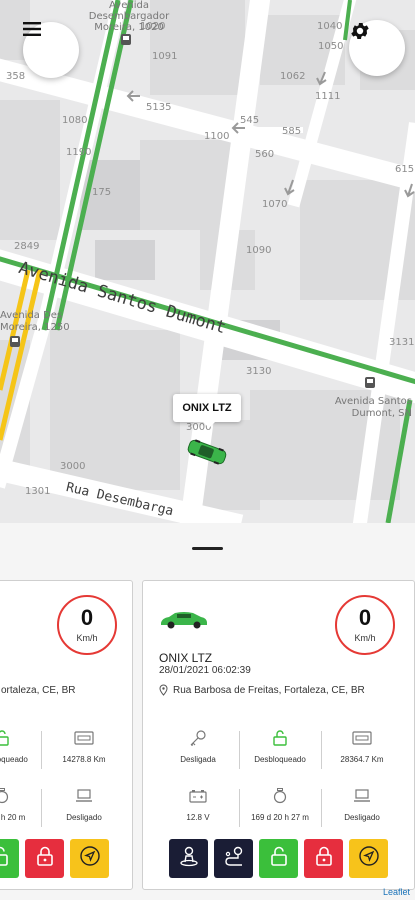  What do you see at coordinates (16, 76) in the screenshot?
I see `map-number-label: 358` at bounding box center [16, 76].